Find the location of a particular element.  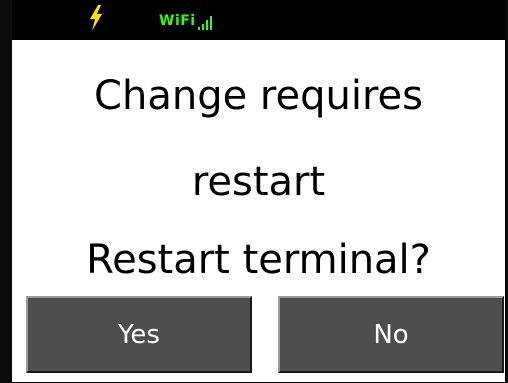

no-button: No is located at coordinates (391, 334).